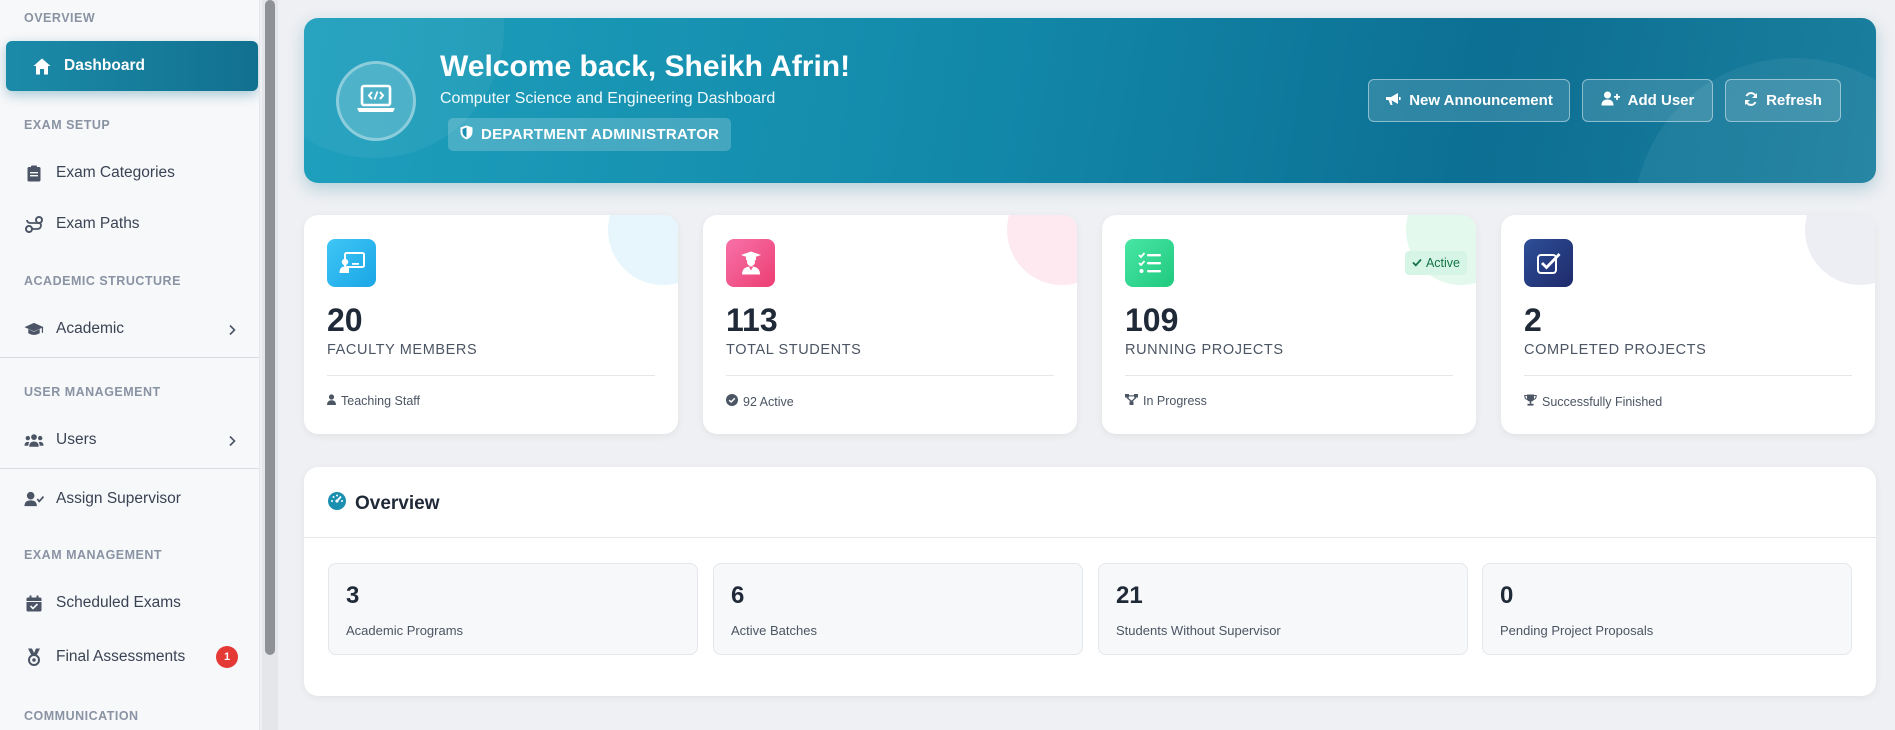 This screenshot has height=730, width=1895. What do you see at coordinates (513, 609) in the screenshot?
I see `overview-stat-academic-programs: 3 Academic Programs` at bounding box center [513, 609].